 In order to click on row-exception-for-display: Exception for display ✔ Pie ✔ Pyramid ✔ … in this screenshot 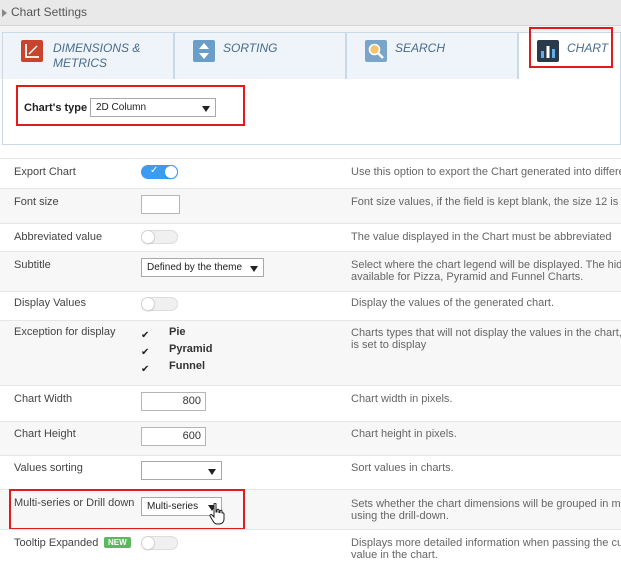, I will do `click(310, 352)`.